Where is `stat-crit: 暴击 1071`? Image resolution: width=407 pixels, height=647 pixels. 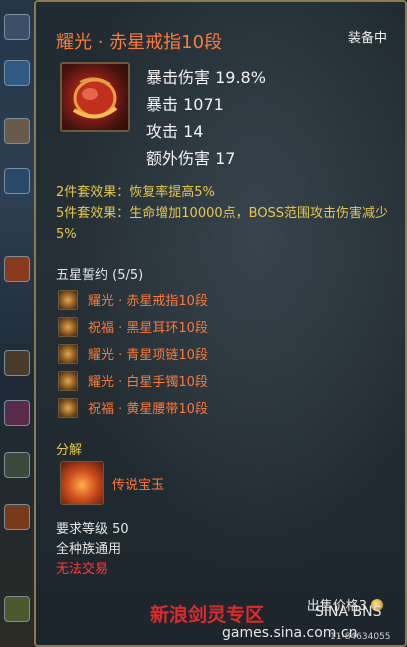
stat-crit: 暴击 1071 is located at coordinates (185, 104).